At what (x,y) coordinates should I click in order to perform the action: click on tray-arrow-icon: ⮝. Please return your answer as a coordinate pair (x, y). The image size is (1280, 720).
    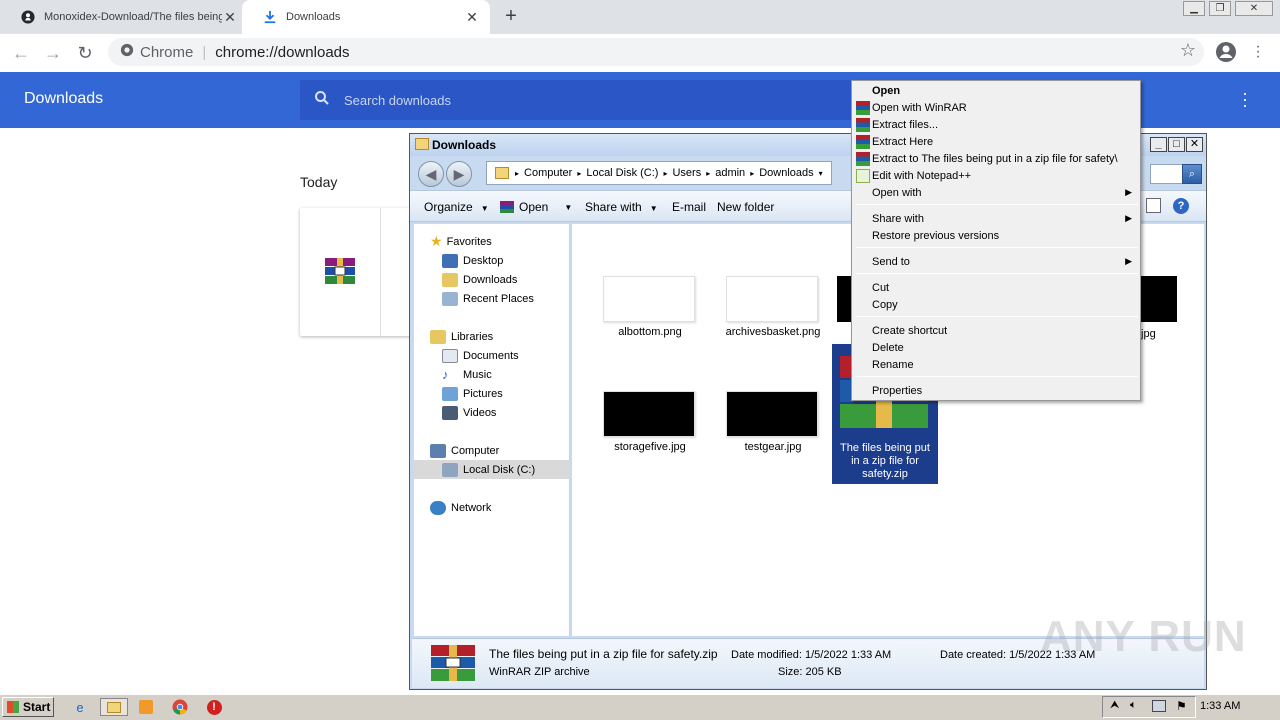
    Looking at the image, I should click on (1114, 705).